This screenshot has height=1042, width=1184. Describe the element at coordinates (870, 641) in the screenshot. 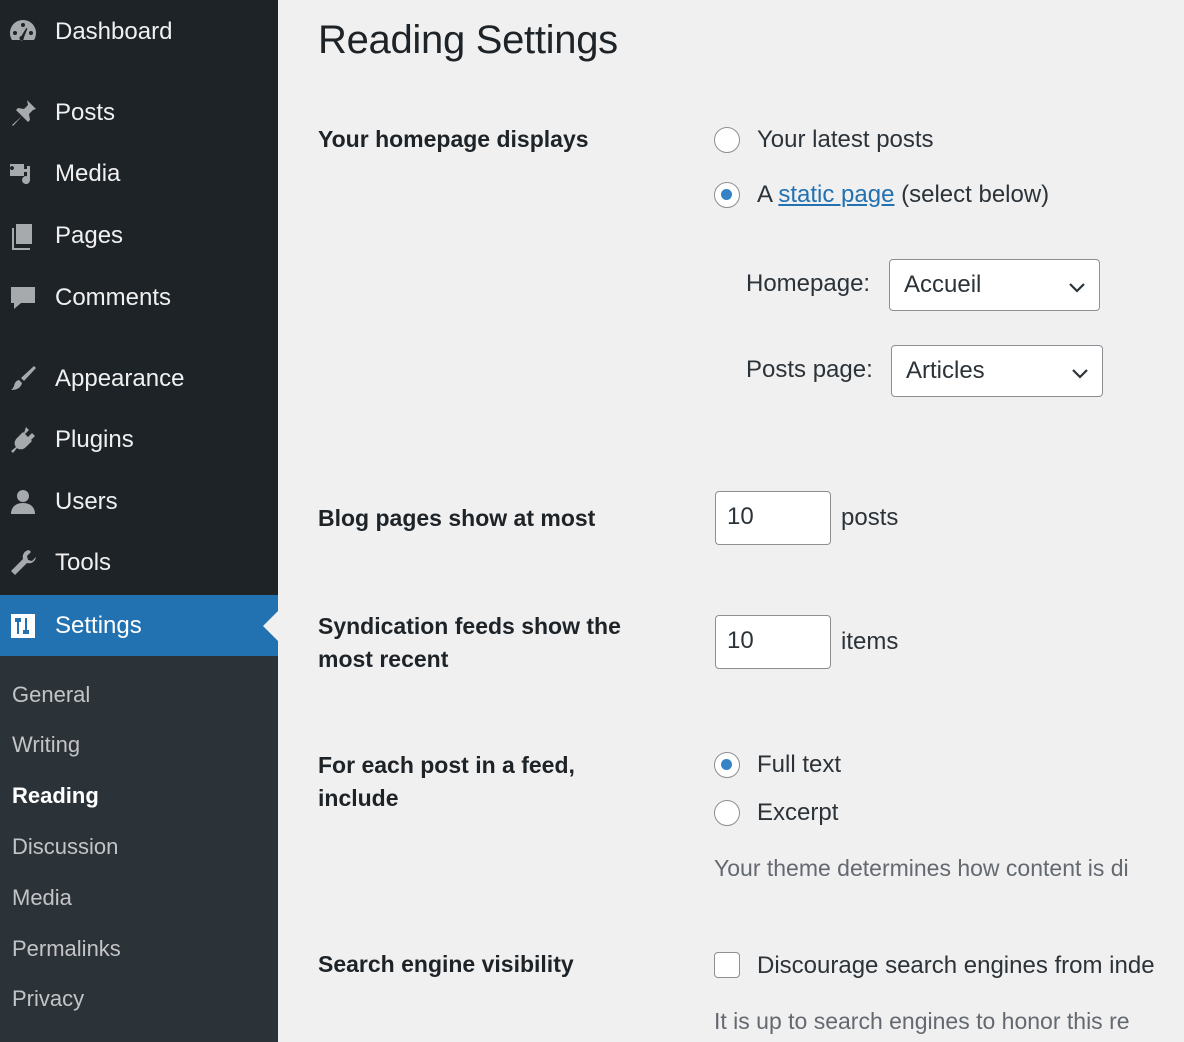

I see `items-unit: items` at that location.